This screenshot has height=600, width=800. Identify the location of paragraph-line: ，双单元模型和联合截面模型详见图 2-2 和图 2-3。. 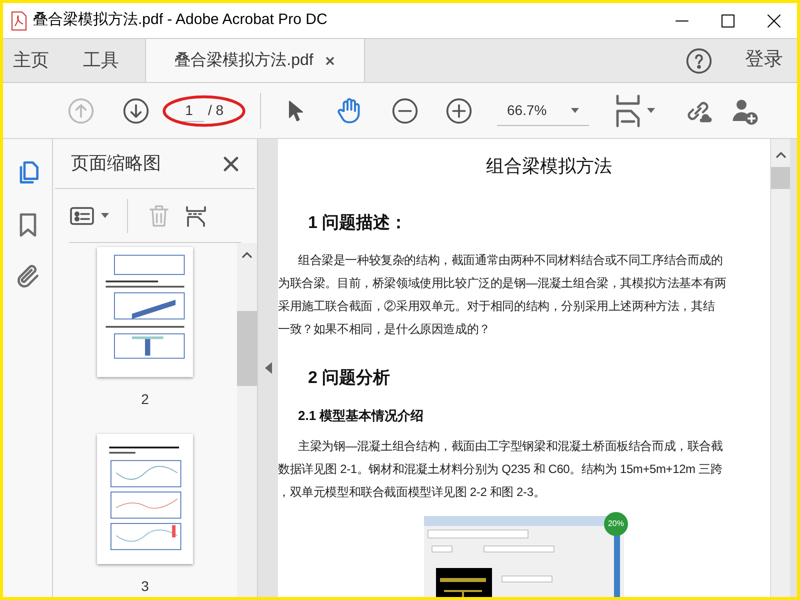
(412, 492).